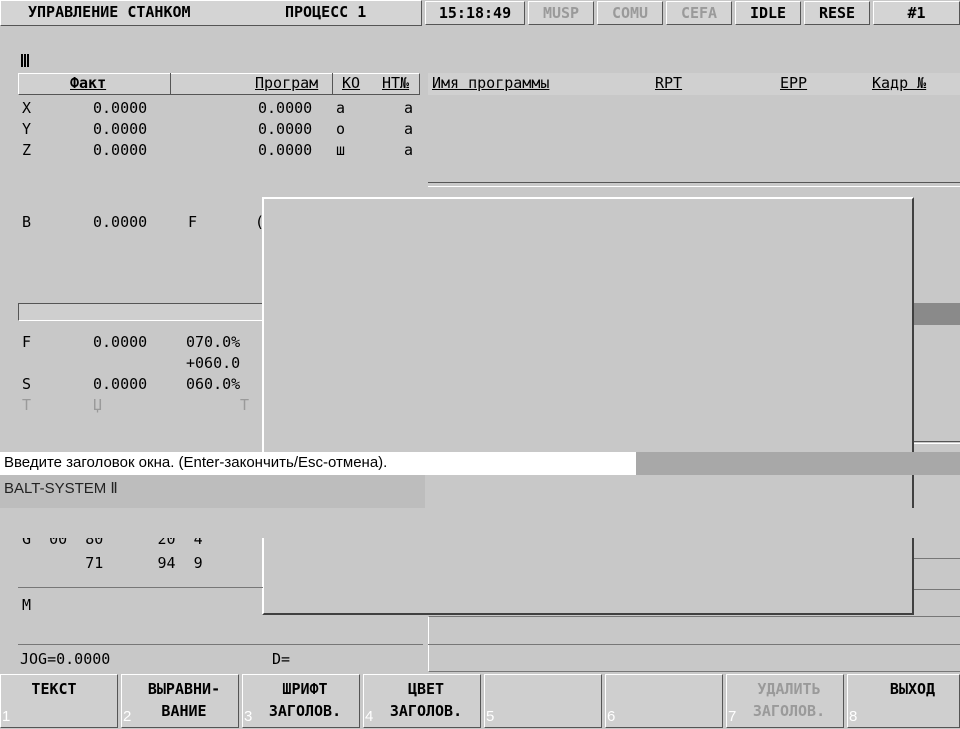 This screenshot has height=729, width=960. What do you see at coordinates (25, 60) in the screenshot?
I see `text-cursor` at bounding box center [25, 60].